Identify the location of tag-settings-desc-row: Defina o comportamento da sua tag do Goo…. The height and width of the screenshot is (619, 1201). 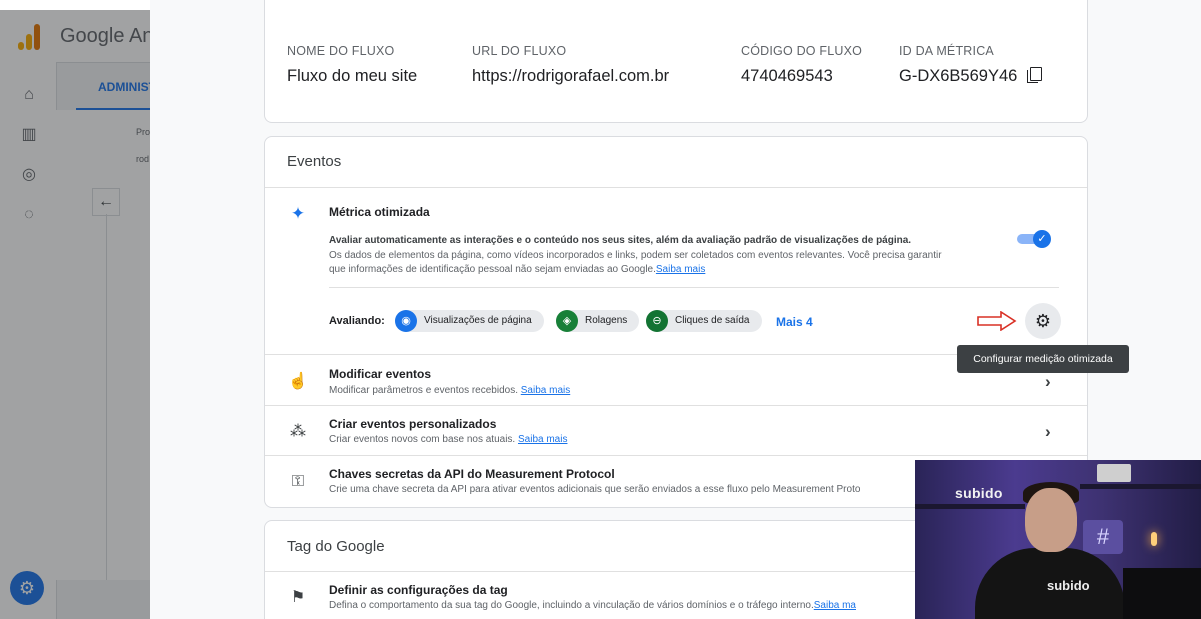
(592, 605).